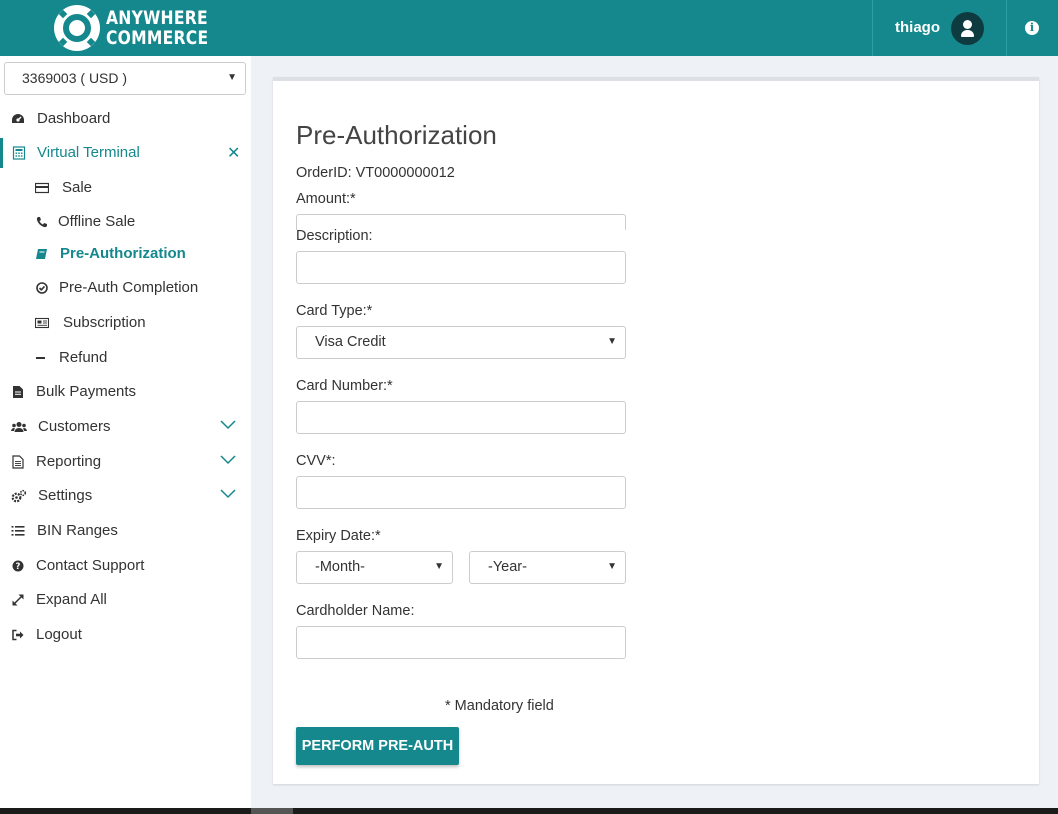 The height and width of the screenshot is (814, 1058). Describe the element at coordinates (19, 496) in the screenshot. I see `cogs-icon` at that location.